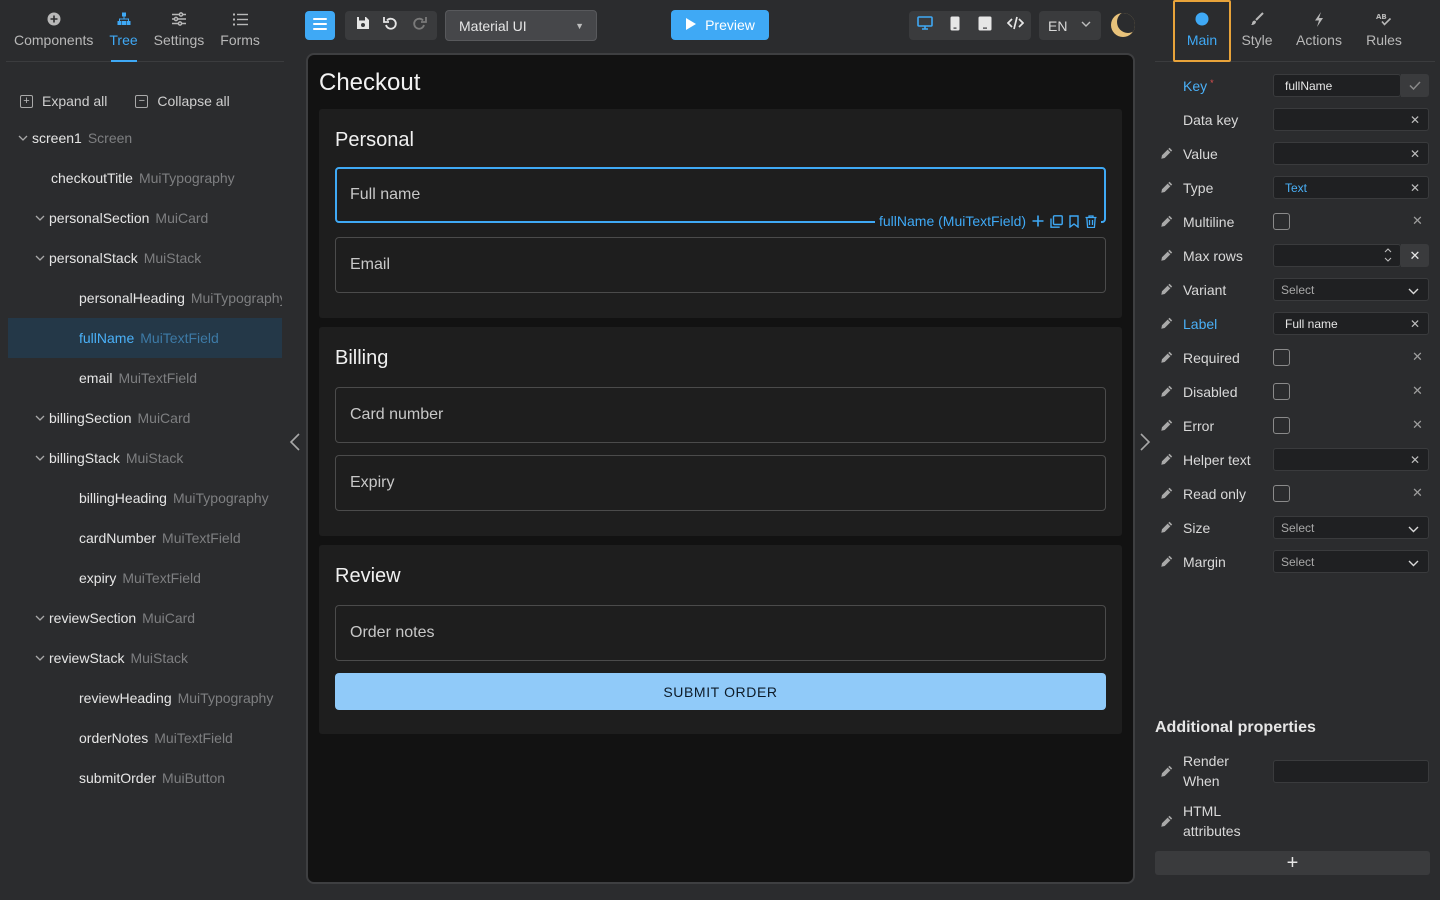  Describe the element at coordinates (1015, 25) in the screenshot. I see `code-view-button` at that location.